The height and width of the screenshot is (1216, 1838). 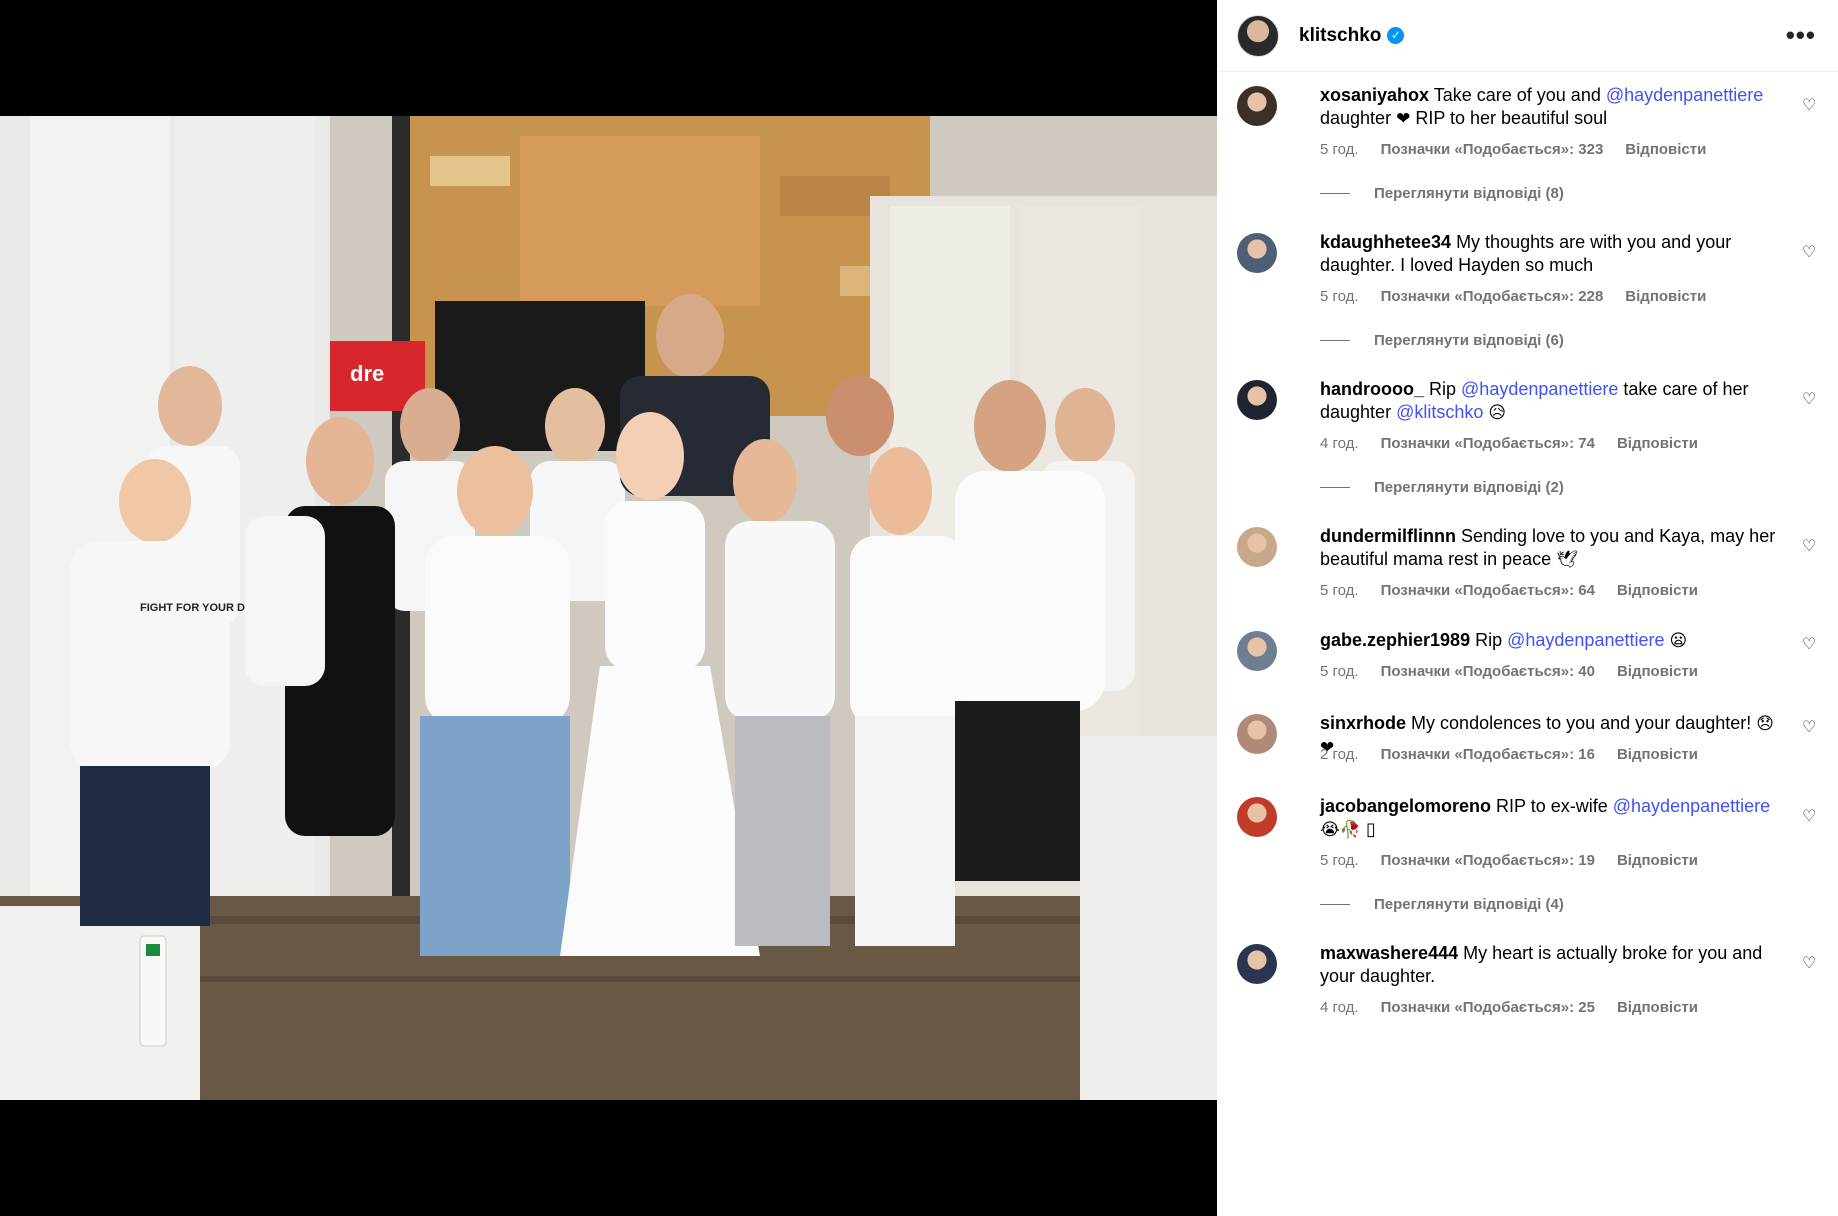 I want to click on emoji: ❤, so click(x=1403, y=119).